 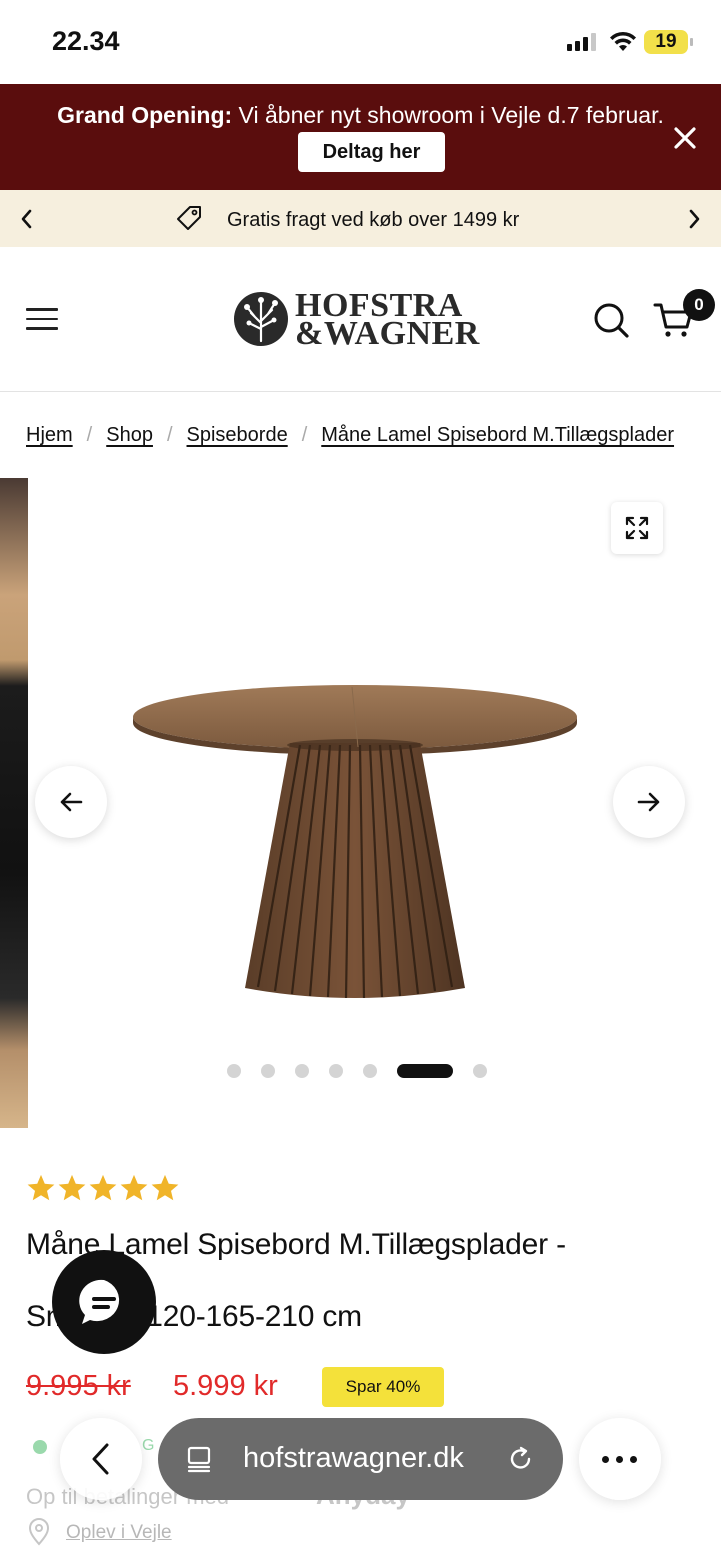 I want to click on product-image, so click(x=355, y=842).